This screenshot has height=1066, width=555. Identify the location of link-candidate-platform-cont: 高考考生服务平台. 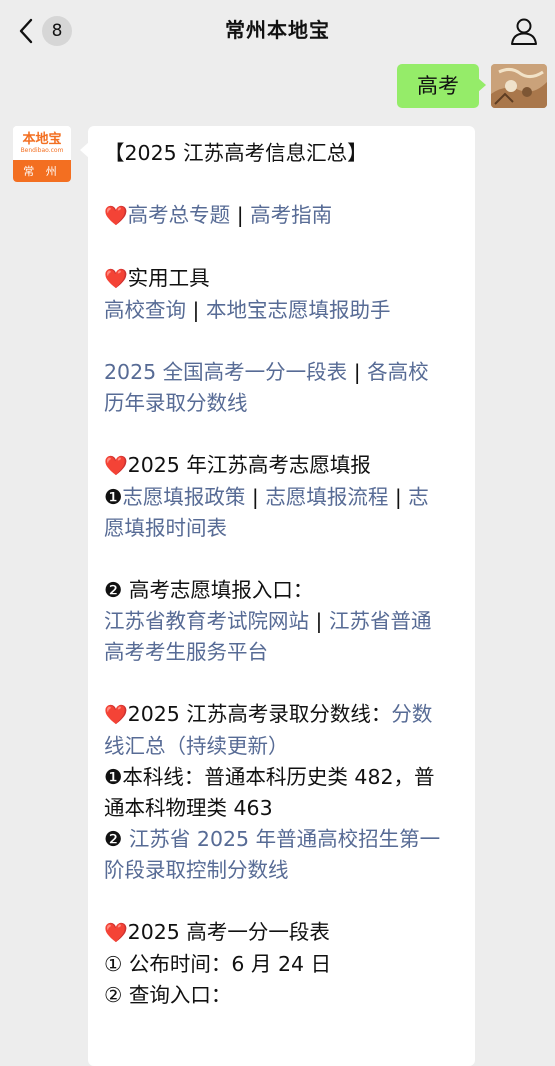
(186, 652).